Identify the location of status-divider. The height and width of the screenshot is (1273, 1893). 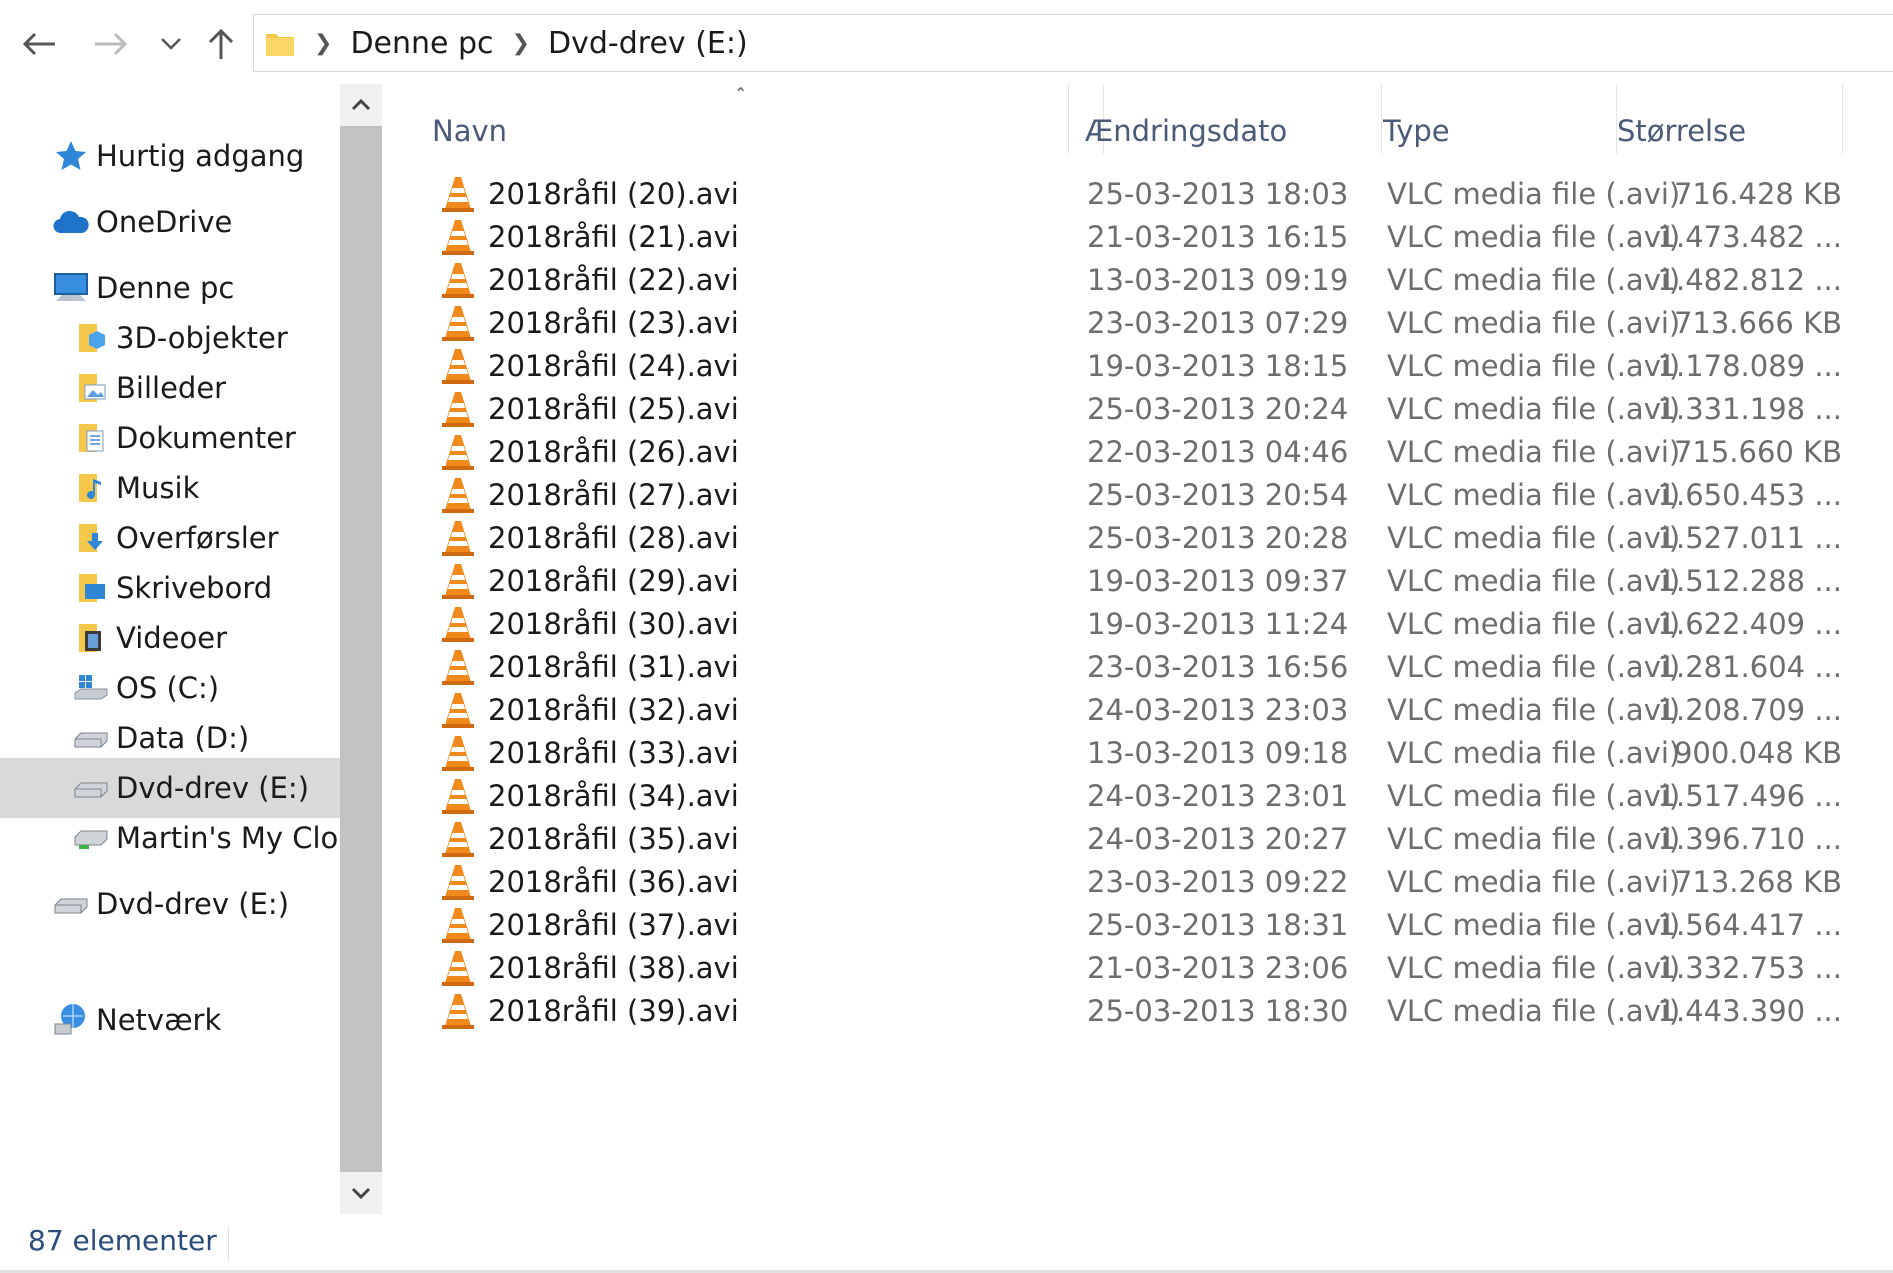
(228, 1244).